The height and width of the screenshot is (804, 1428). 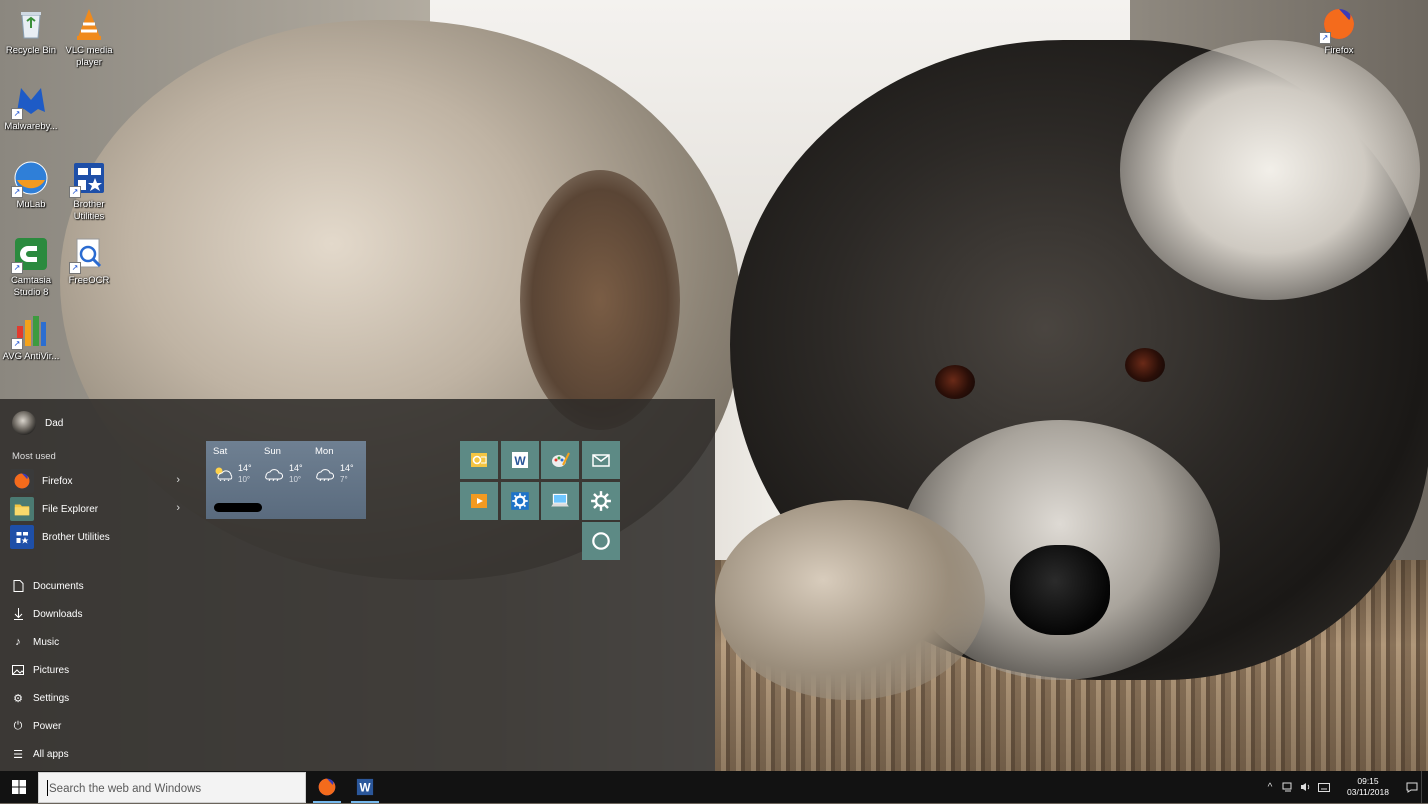 What do you see at coordinates (54, 423) in the screenshot?
I see `user-name: Dad` at bounding box center [54, 423].